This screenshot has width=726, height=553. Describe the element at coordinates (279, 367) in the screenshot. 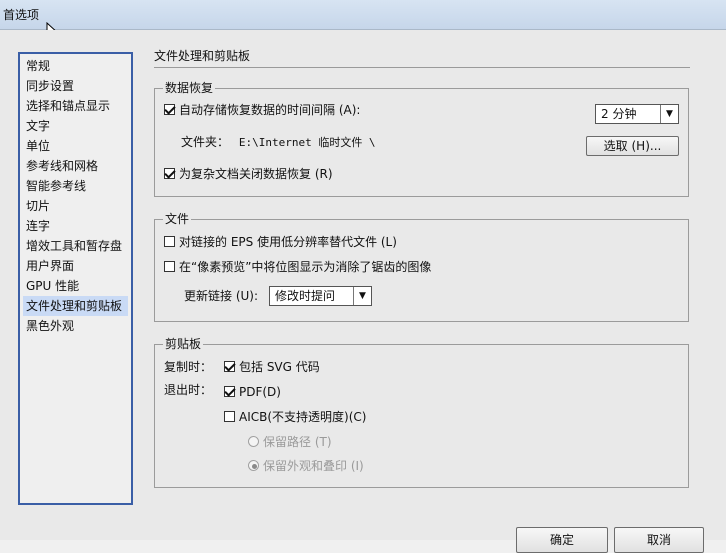

I see `svg-label: 包括 SVG 代码` at that location.